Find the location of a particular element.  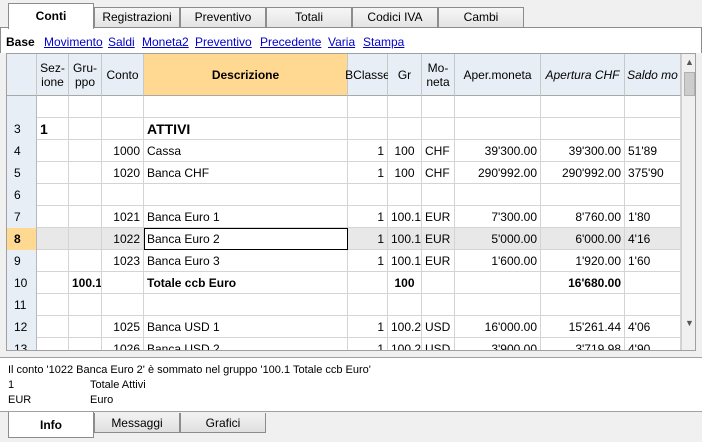

cell-aper-moneta: 5'000.00 is located at coordinates (498, 239).